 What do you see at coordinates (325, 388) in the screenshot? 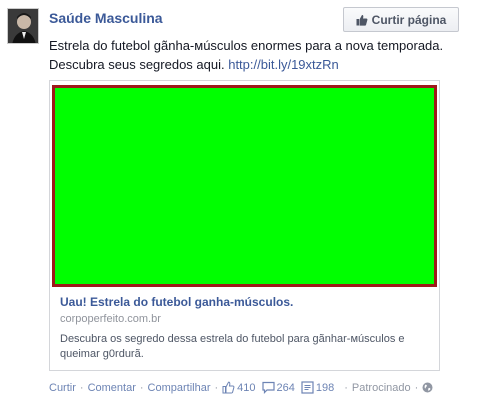
I see `shares-count: 198` at bounding box center [325, 388].